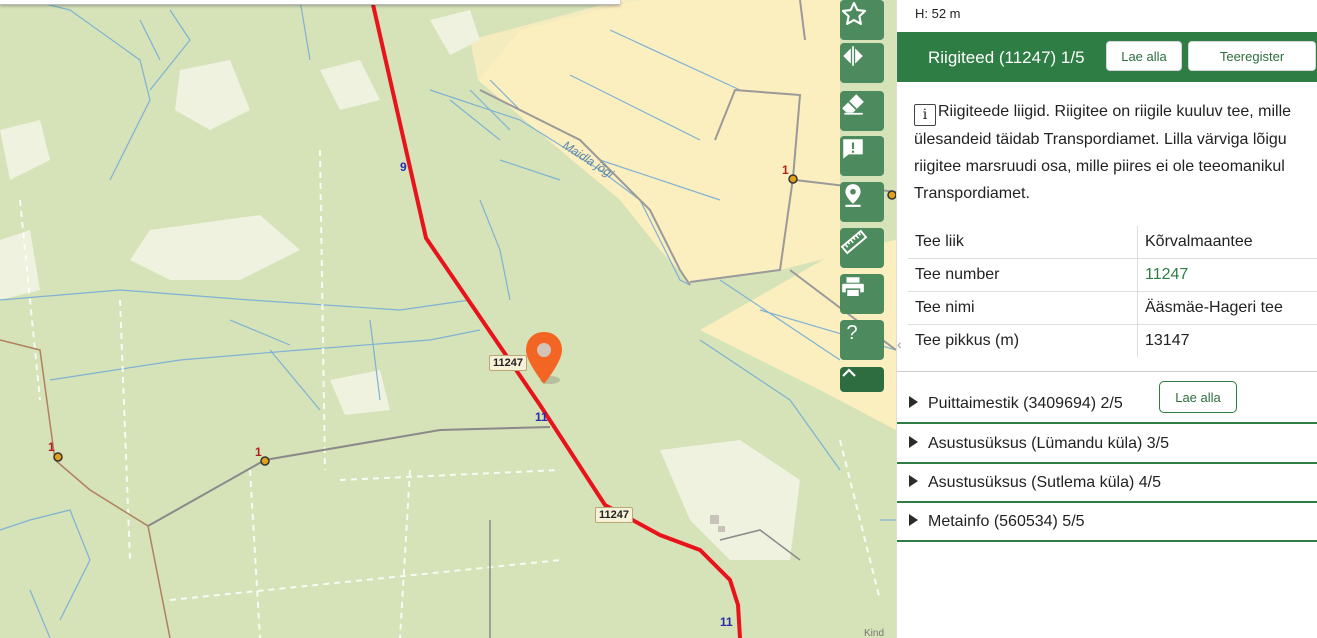  Describe the element at coordinates (849, 372) in the screenshot. I see `chevron-up-icon` at that location.